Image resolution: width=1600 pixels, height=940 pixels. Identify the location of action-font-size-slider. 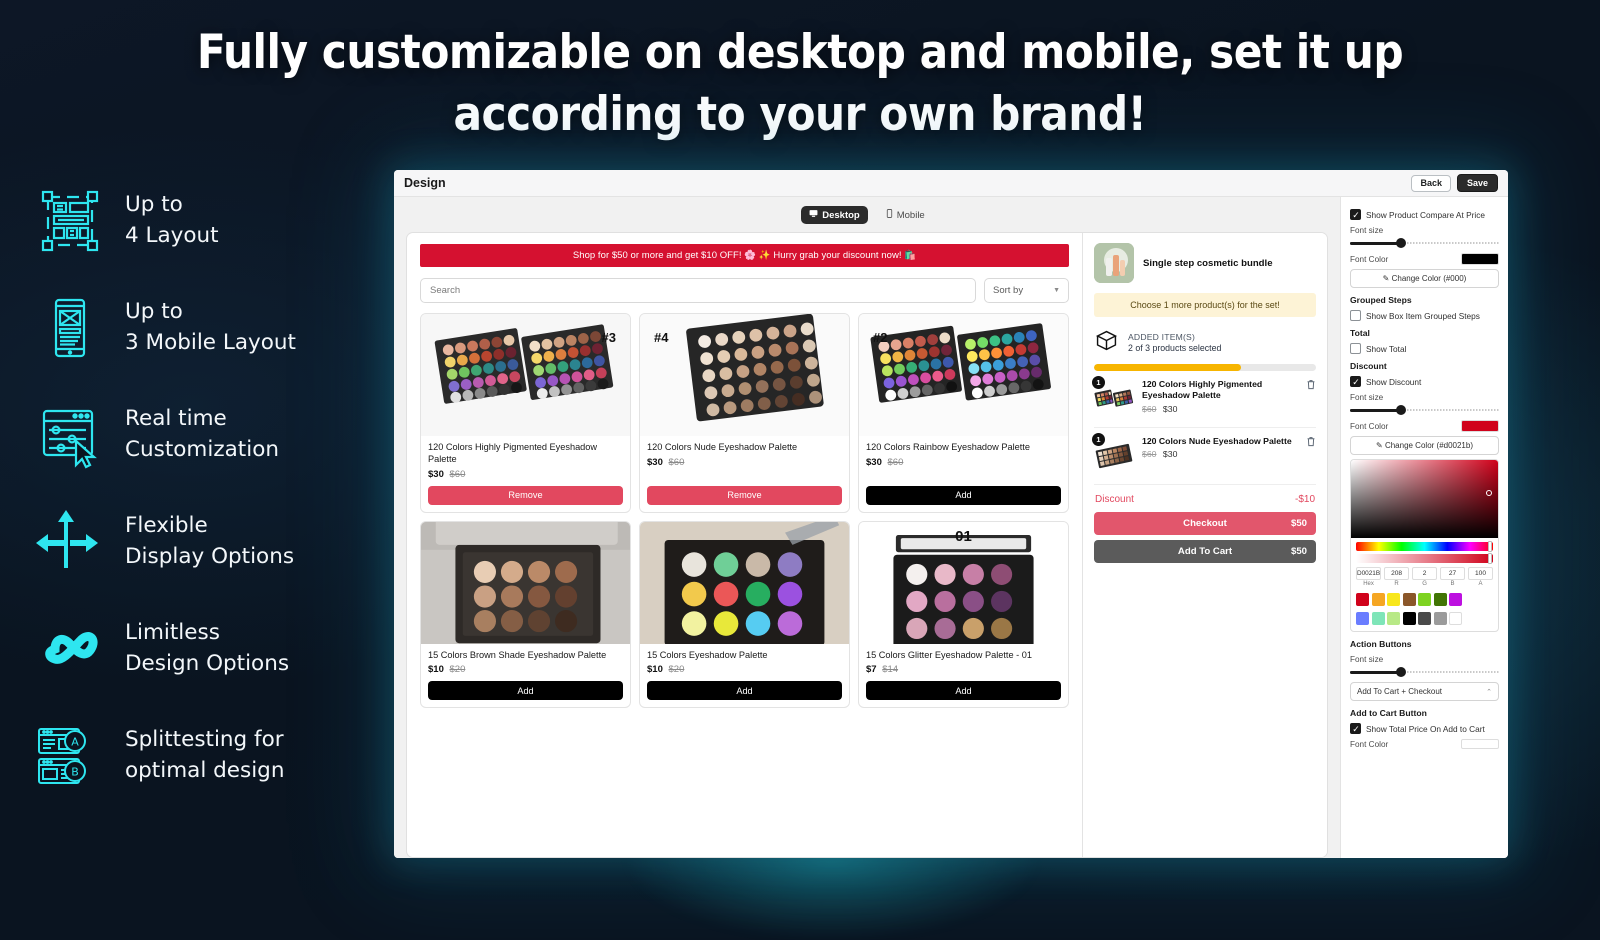
(1424, 672).